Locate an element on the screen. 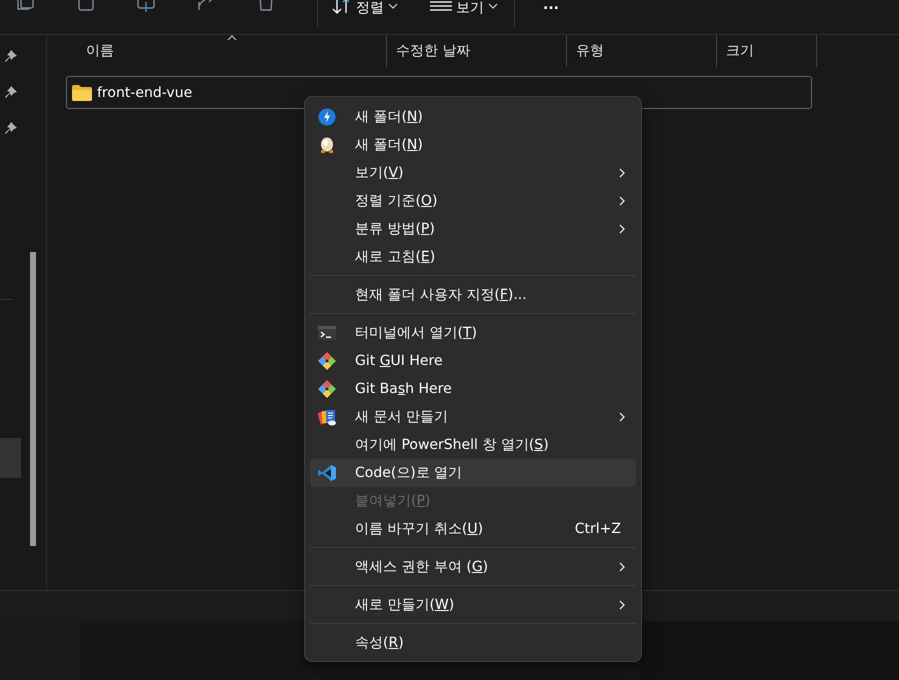 The width and height of the screenshot is (899, 680). view-icon is located at coordinates (441, 6).